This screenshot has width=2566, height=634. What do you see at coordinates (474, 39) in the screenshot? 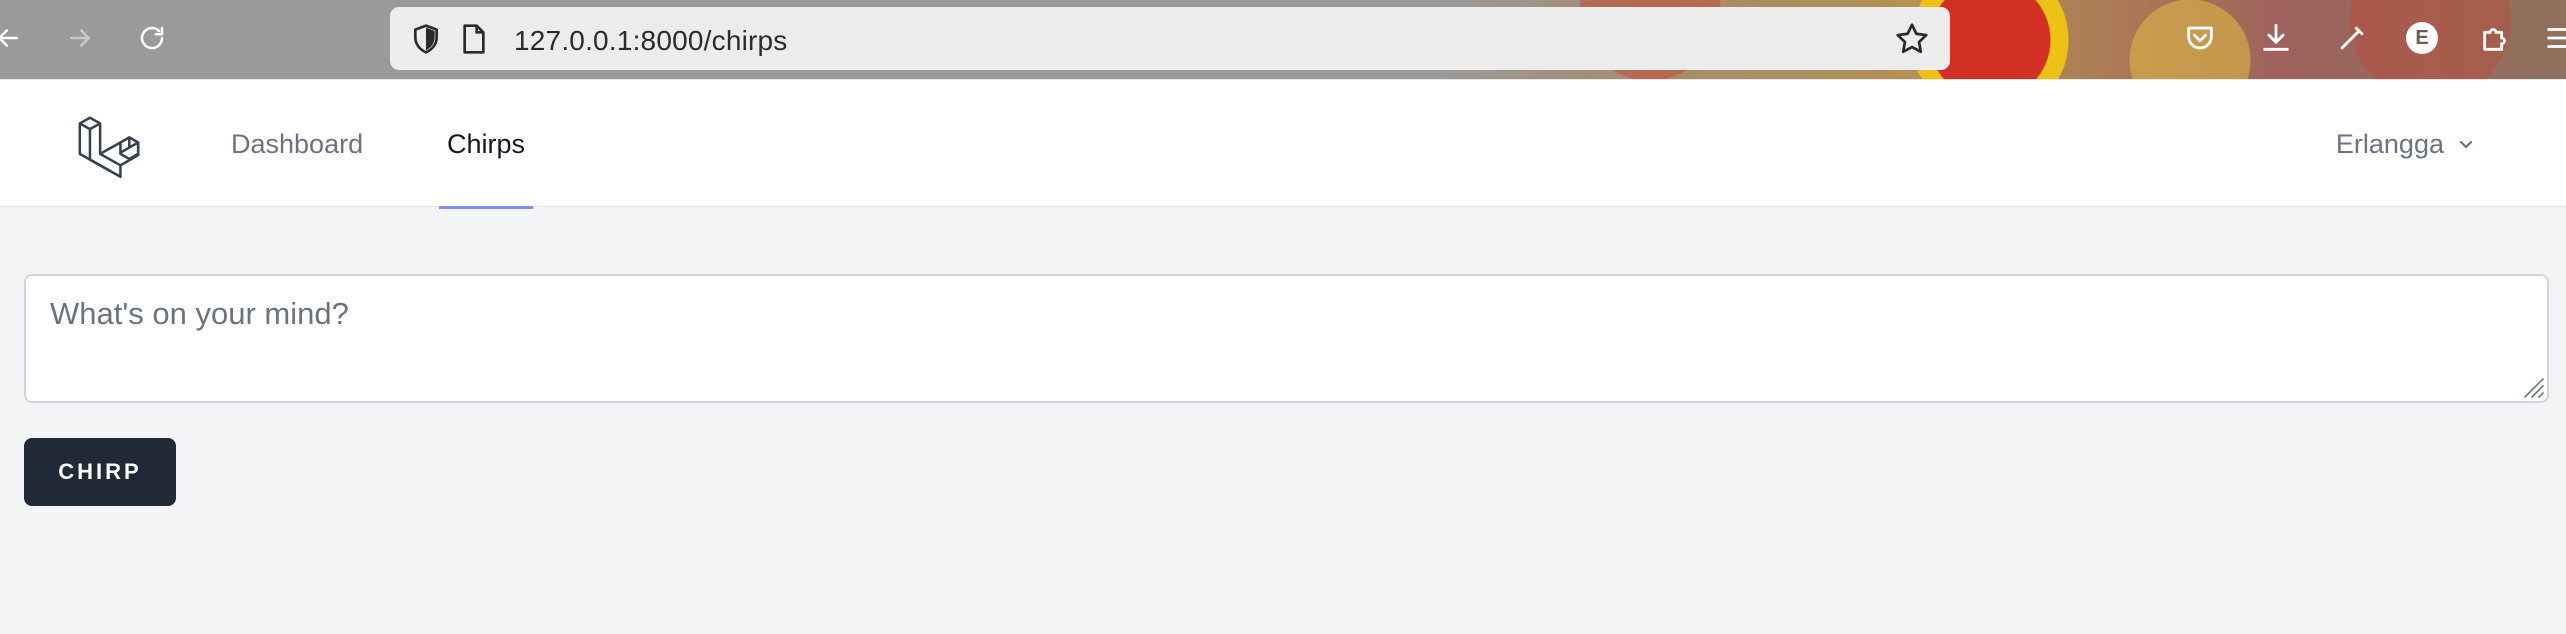
I see `page-icon` at bounding box center [474, 39].